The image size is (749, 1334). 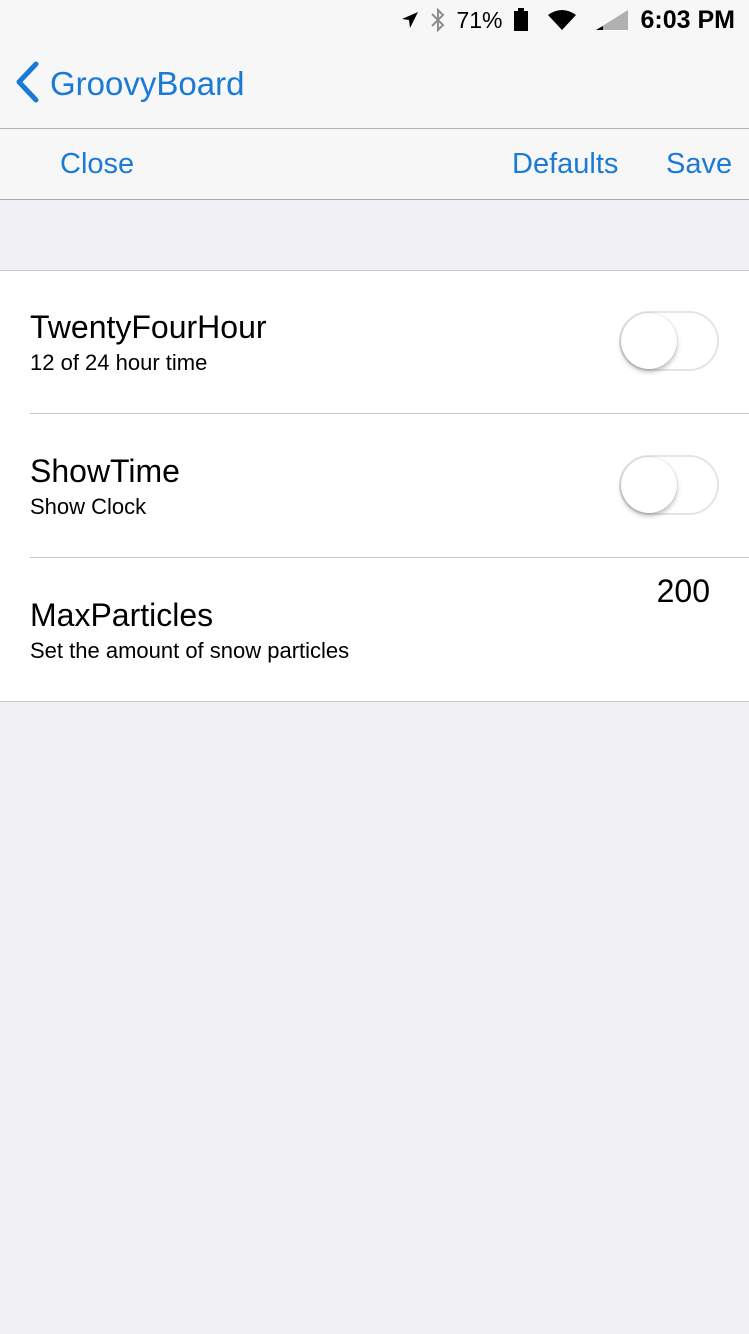 What do you see at coordinates (88, 506) in the screenshot?
I see `setting-subtitle: Show Clock` at bounding box center [88, 506].